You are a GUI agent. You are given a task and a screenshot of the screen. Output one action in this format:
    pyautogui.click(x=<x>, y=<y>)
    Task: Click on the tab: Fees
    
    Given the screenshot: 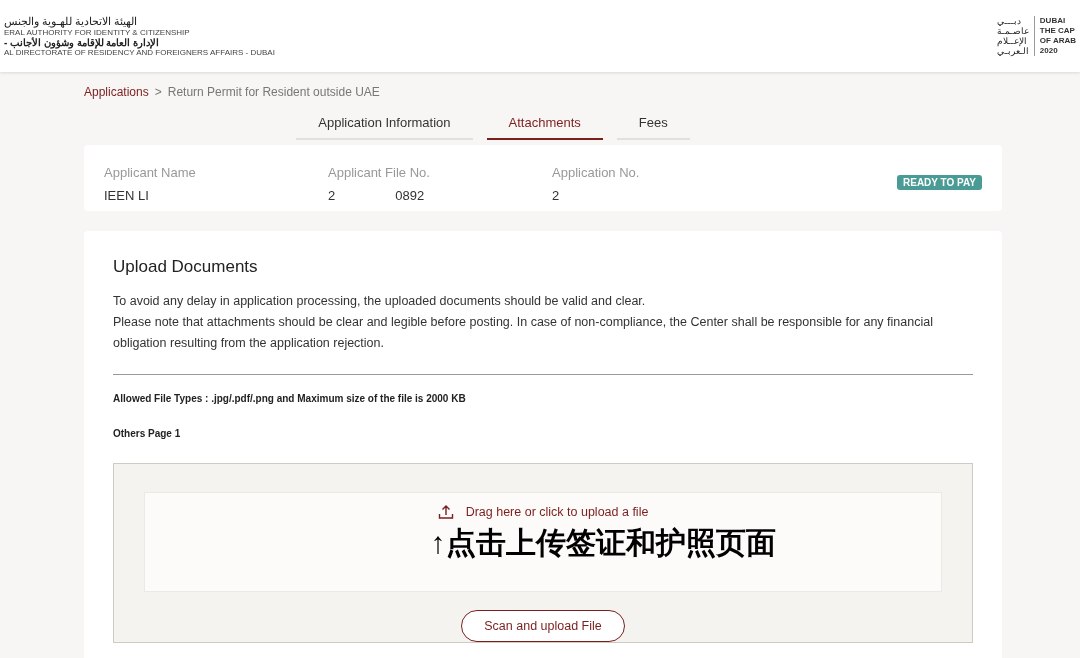 What is the action you would take?
    pyautogui.click(x=653, y=124)
    